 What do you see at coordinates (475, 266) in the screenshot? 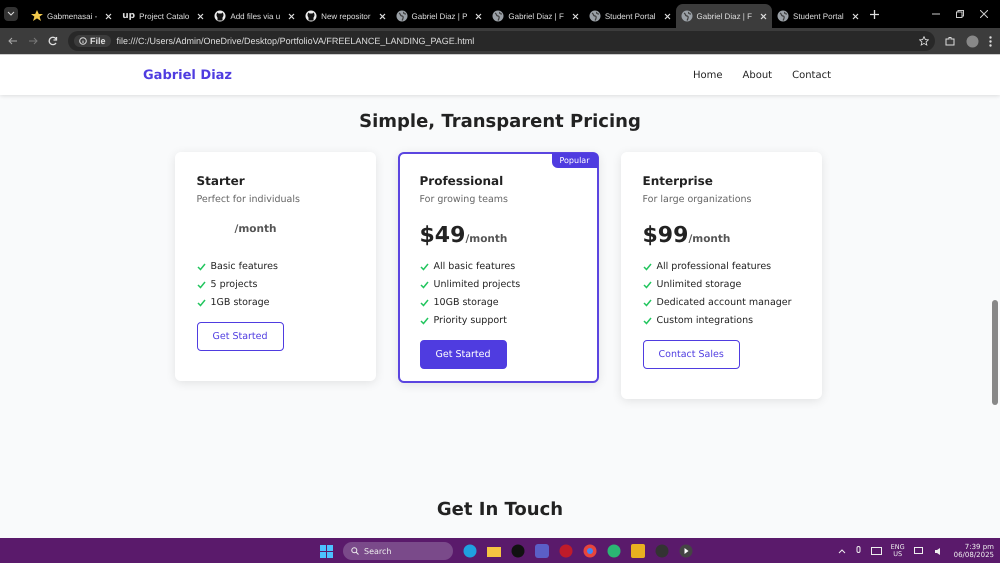
I see `feature-text: All basic features` at bounding box center [475, 266].